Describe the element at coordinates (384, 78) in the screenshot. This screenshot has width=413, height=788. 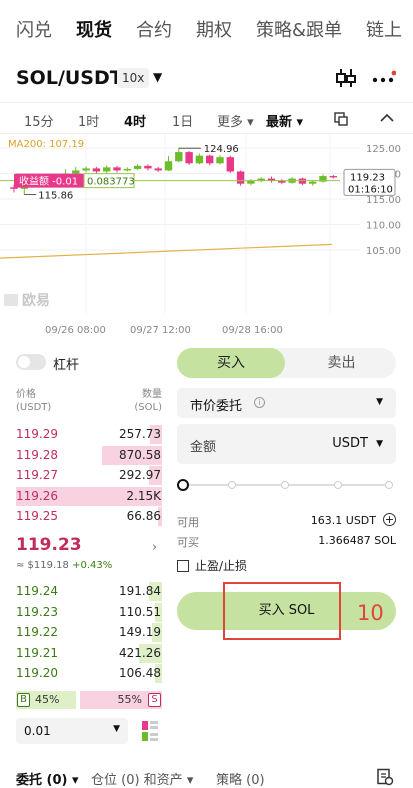
I see `more-dots-icon` at that location.